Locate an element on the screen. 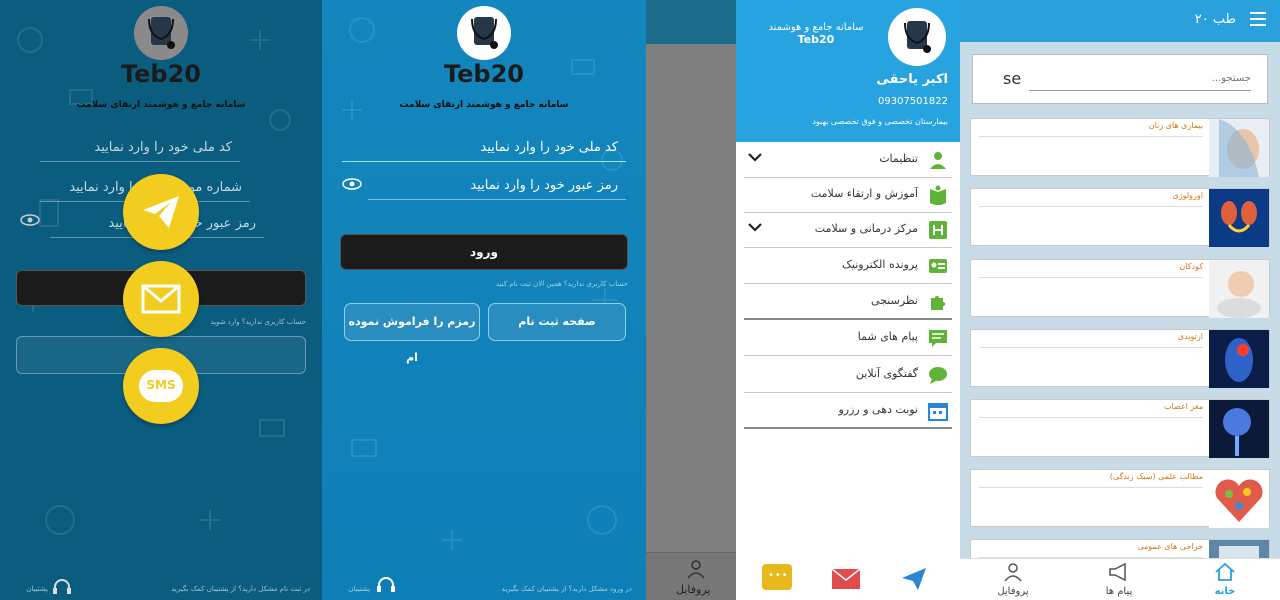  drawer-item-4: پرونده الکترونیک is located at coordinates (848, 266).